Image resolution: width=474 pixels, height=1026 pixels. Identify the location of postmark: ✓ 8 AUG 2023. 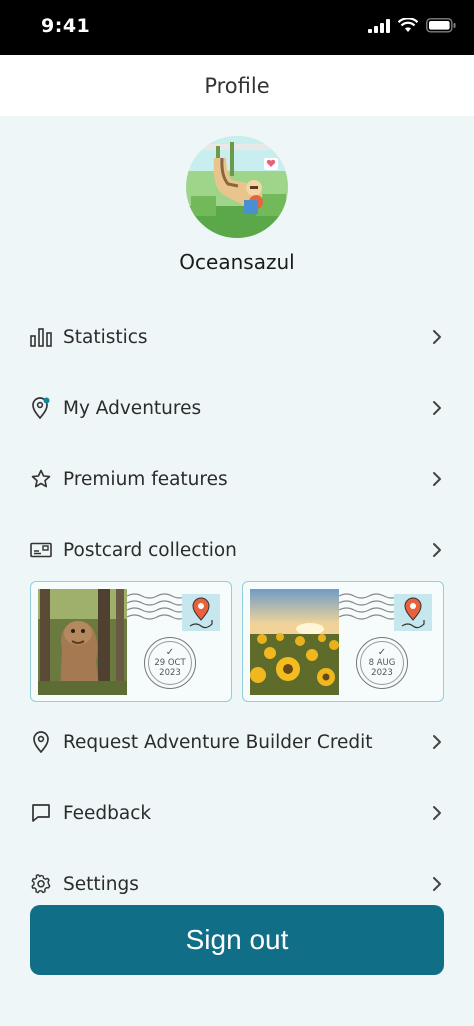
(382, 663).